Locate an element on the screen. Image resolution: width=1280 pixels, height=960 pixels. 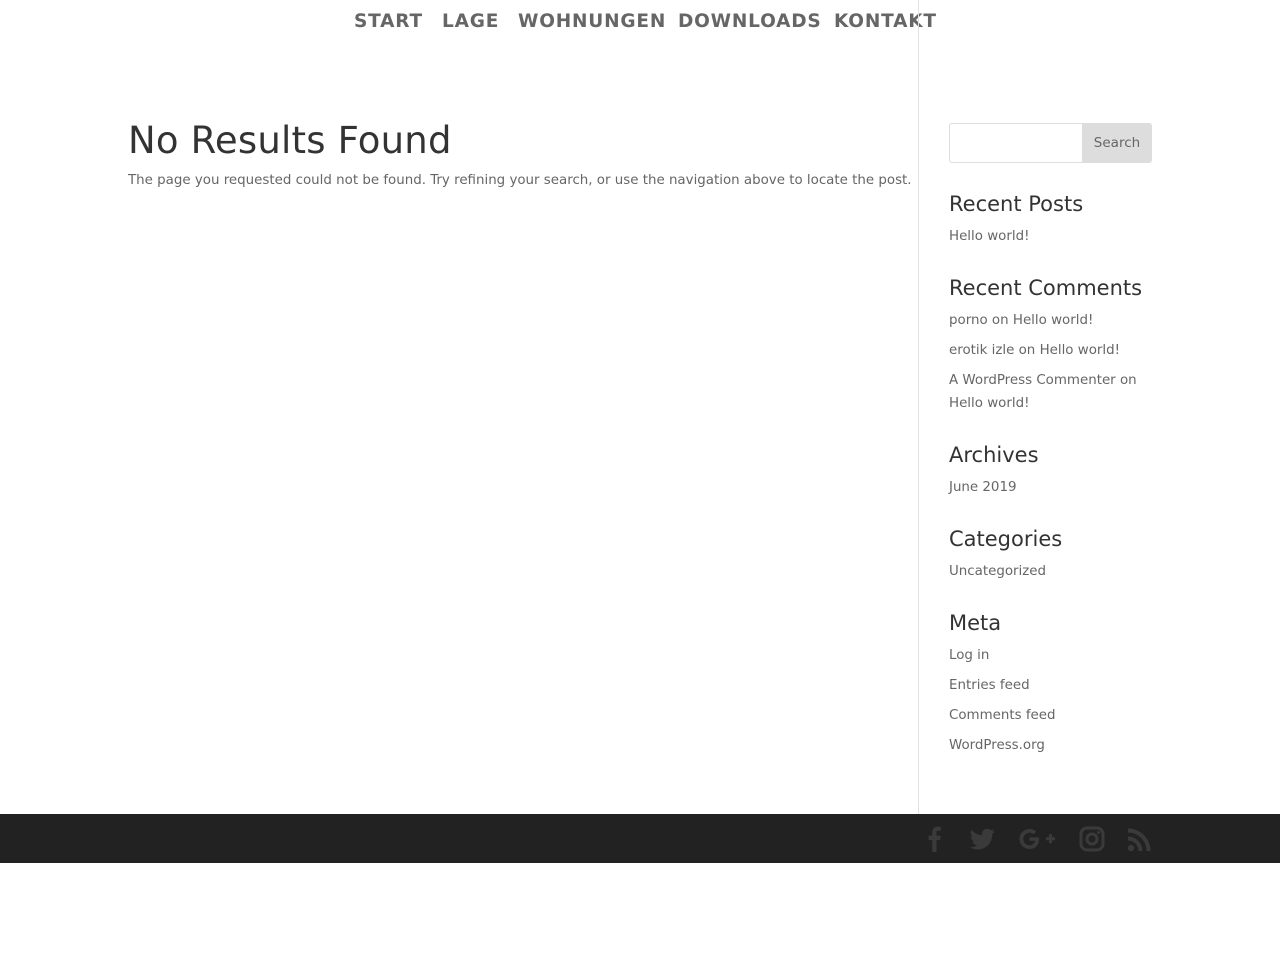
widget-title-recent-comments: Recent Comments is located at coordinates (1046, 288).